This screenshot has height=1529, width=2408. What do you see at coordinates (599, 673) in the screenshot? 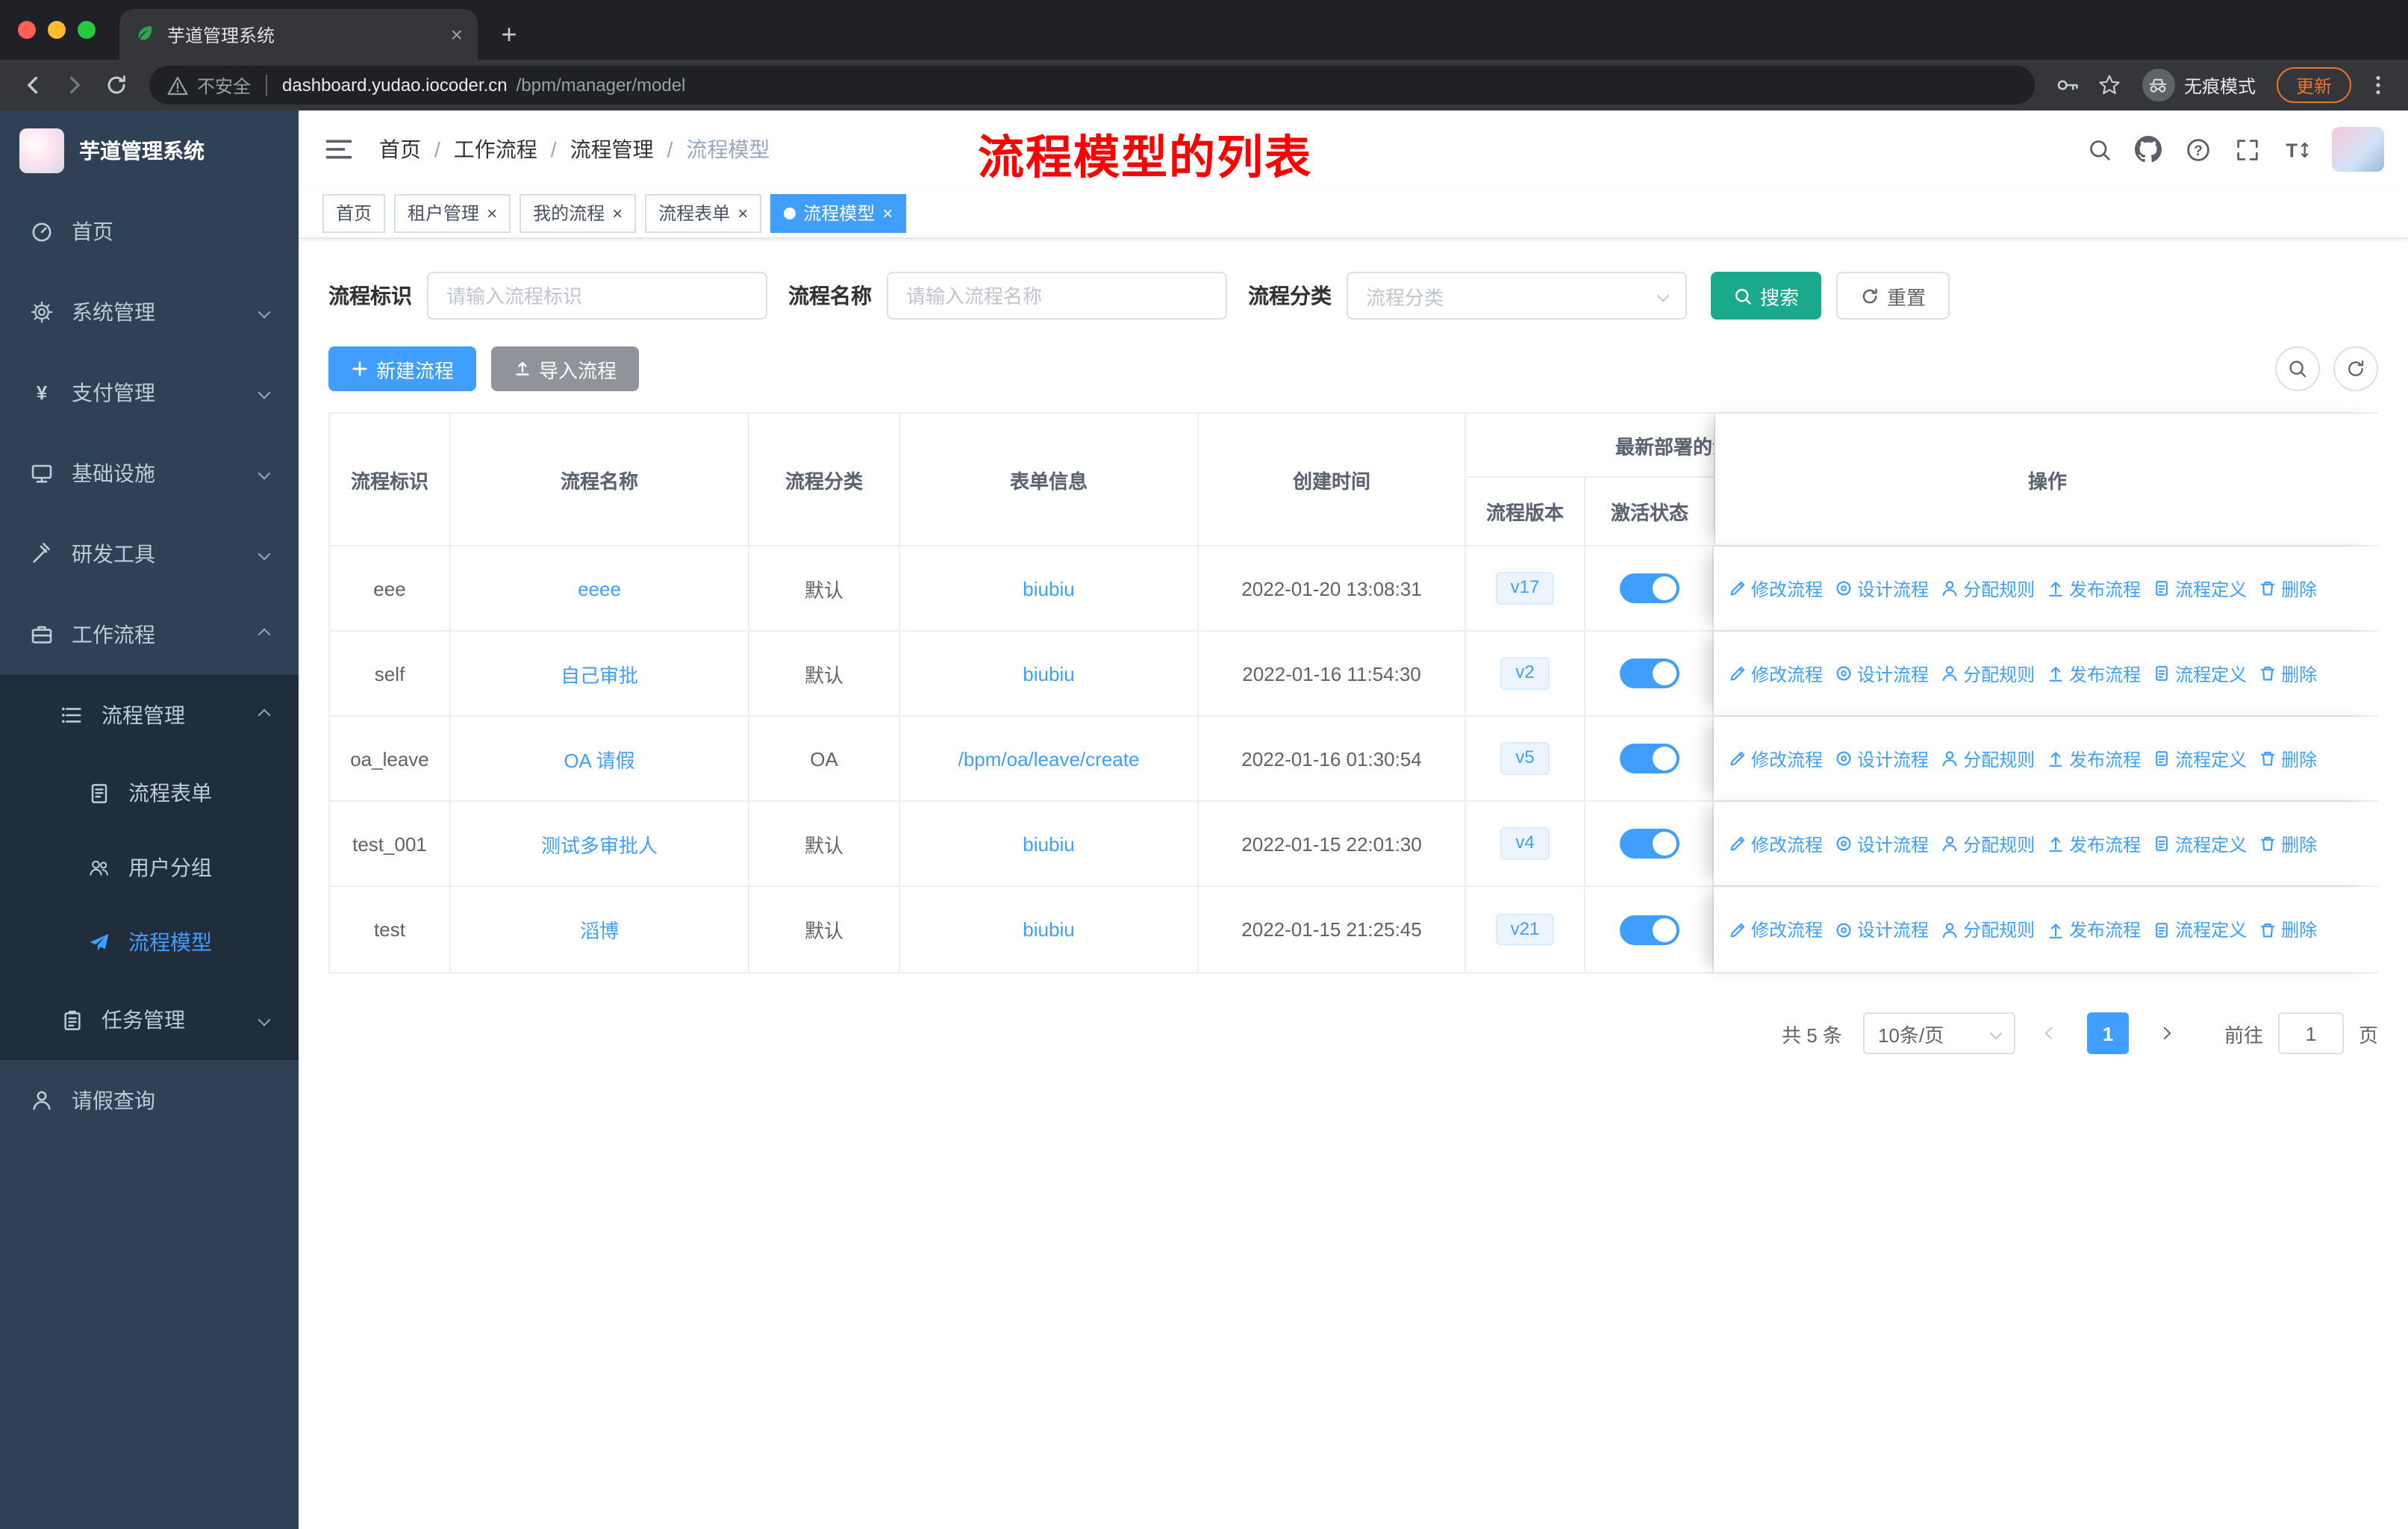
I see `process-name-link: 自己审批` at bounding box center [599, 673].